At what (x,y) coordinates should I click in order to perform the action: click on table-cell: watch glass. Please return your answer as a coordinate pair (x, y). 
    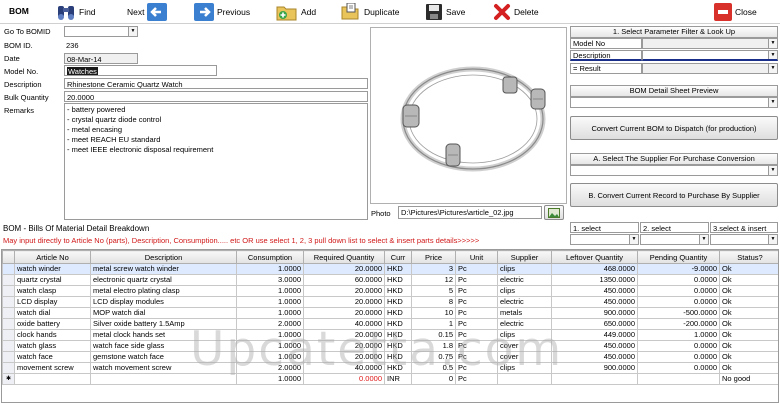
    Looking at the image, I should click on (52, 346).